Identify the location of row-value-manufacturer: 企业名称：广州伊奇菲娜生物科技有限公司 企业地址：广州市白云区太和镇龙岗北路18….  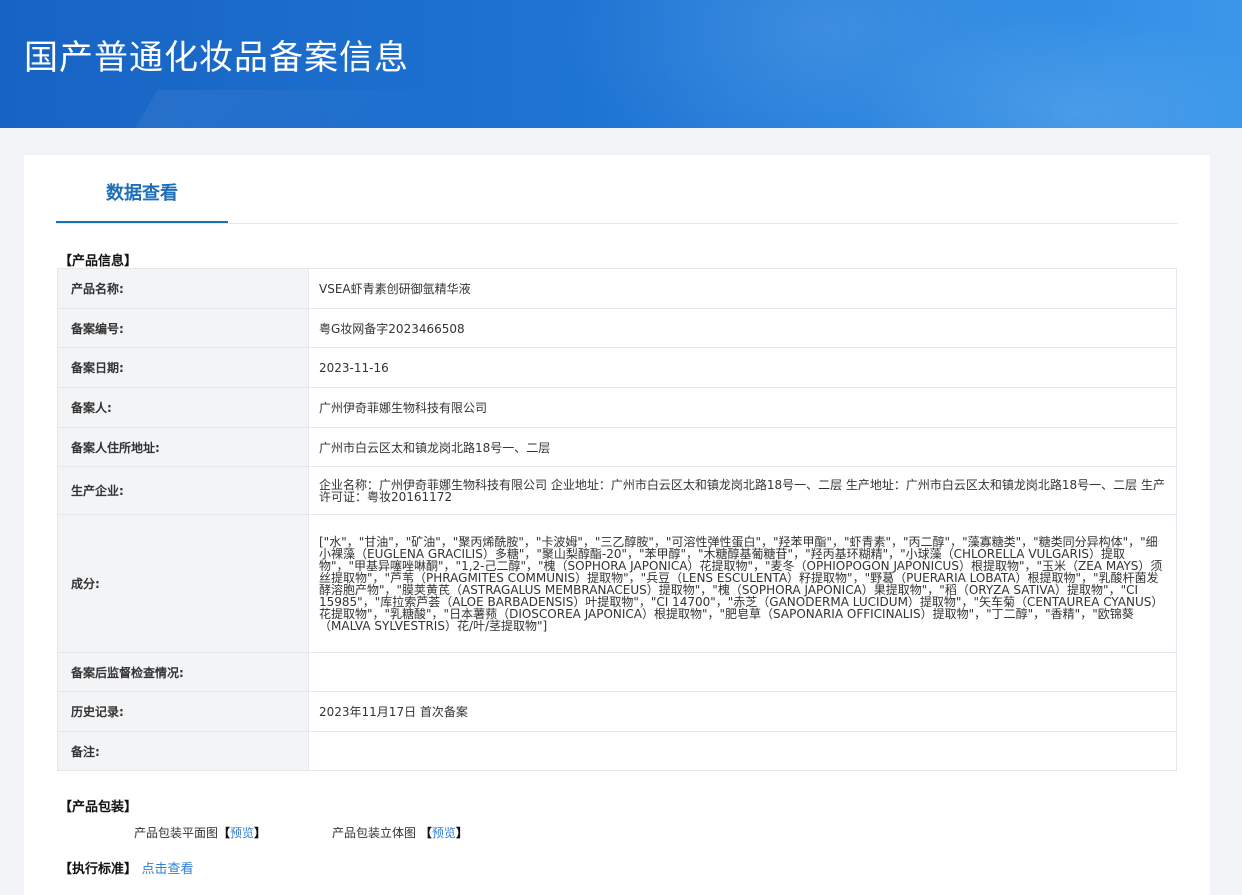
(742, 490).